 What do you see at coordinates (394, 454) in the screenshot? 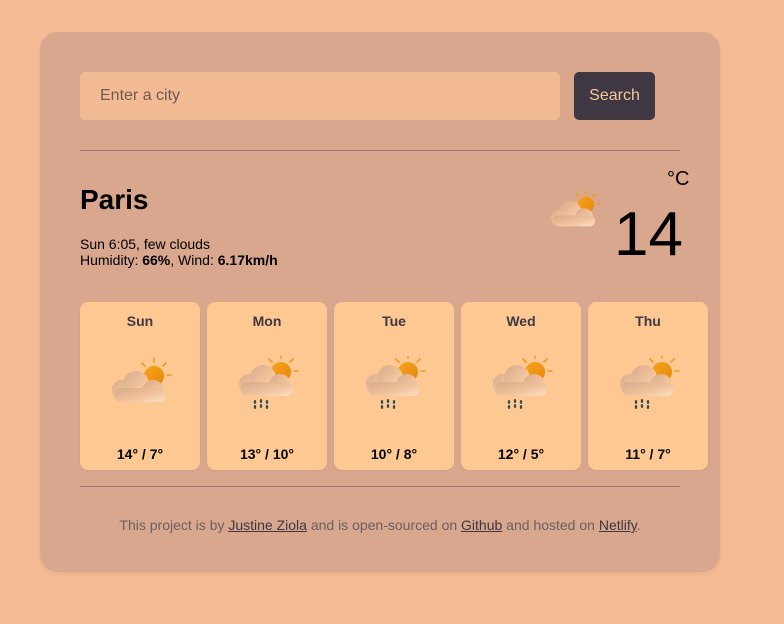
I see `forecast-day-temperature: 10° / 8°` at bounding box center [394, 454].